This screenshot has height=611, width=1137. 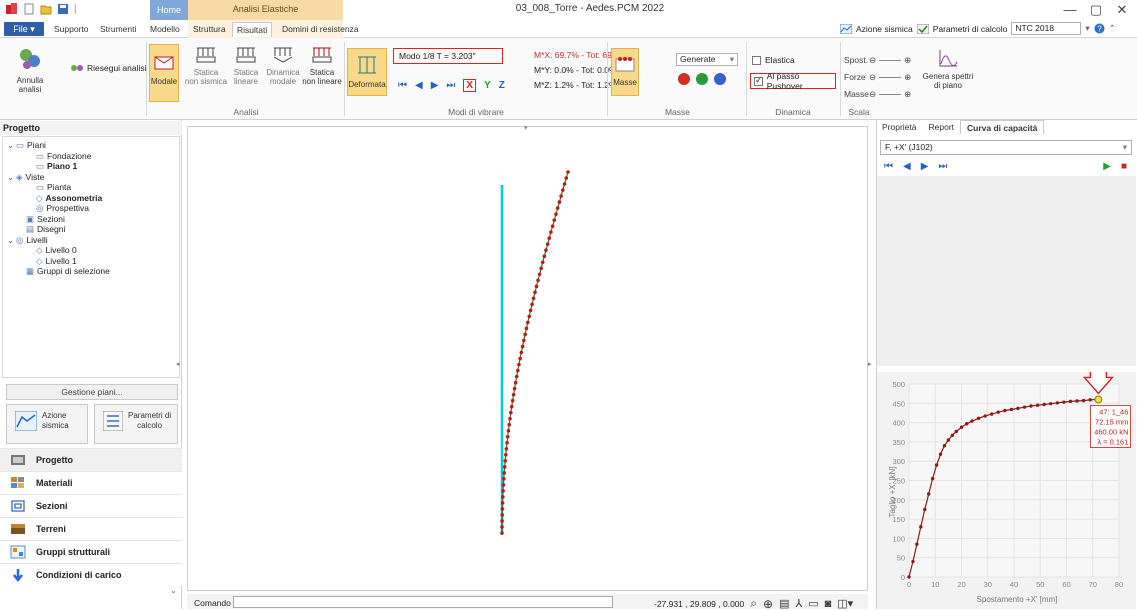 I want to click on play-icon: ▶, so click(x=1107, y=166).